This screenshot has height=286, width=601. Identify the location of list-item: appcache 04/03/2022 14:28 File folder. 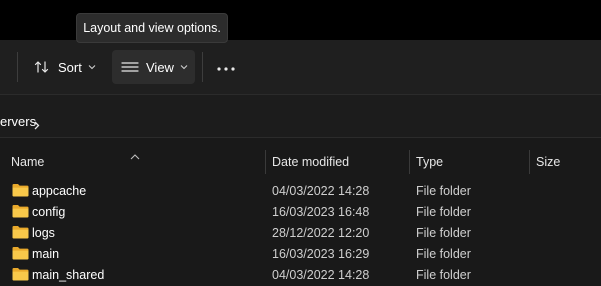
(300, 191).